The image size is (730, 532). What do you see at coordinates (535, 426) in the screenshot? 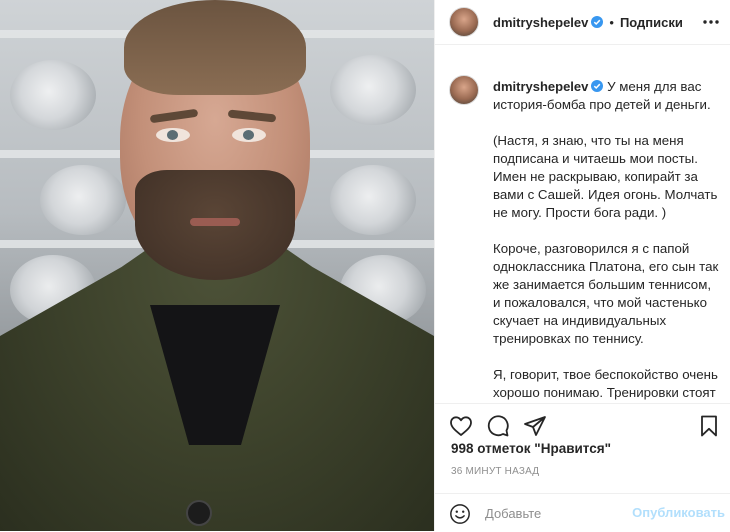
I see `share-icon` at bounding box center [535, 426].